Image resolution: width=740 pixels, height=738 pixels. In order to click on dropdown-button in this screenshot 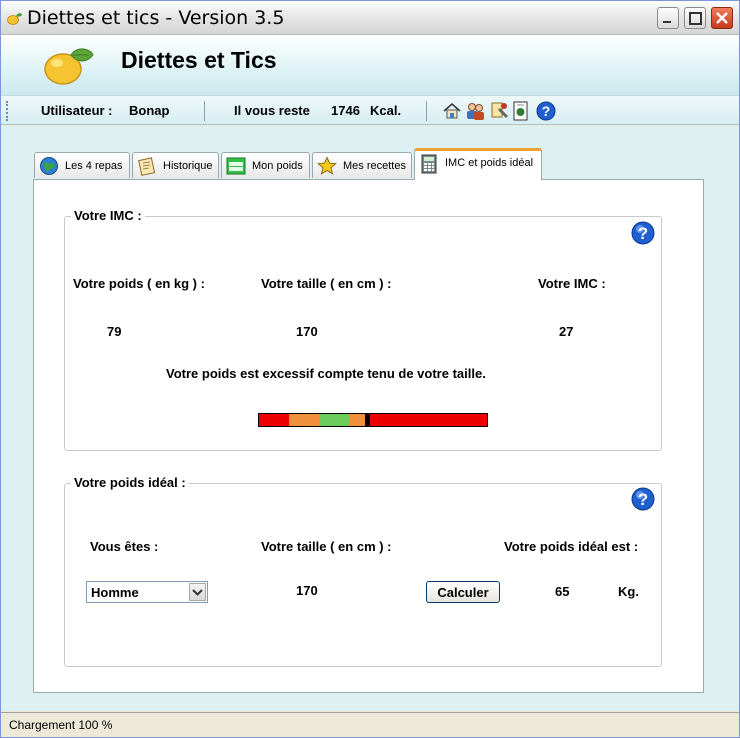, I will do `click(197, 592)`.